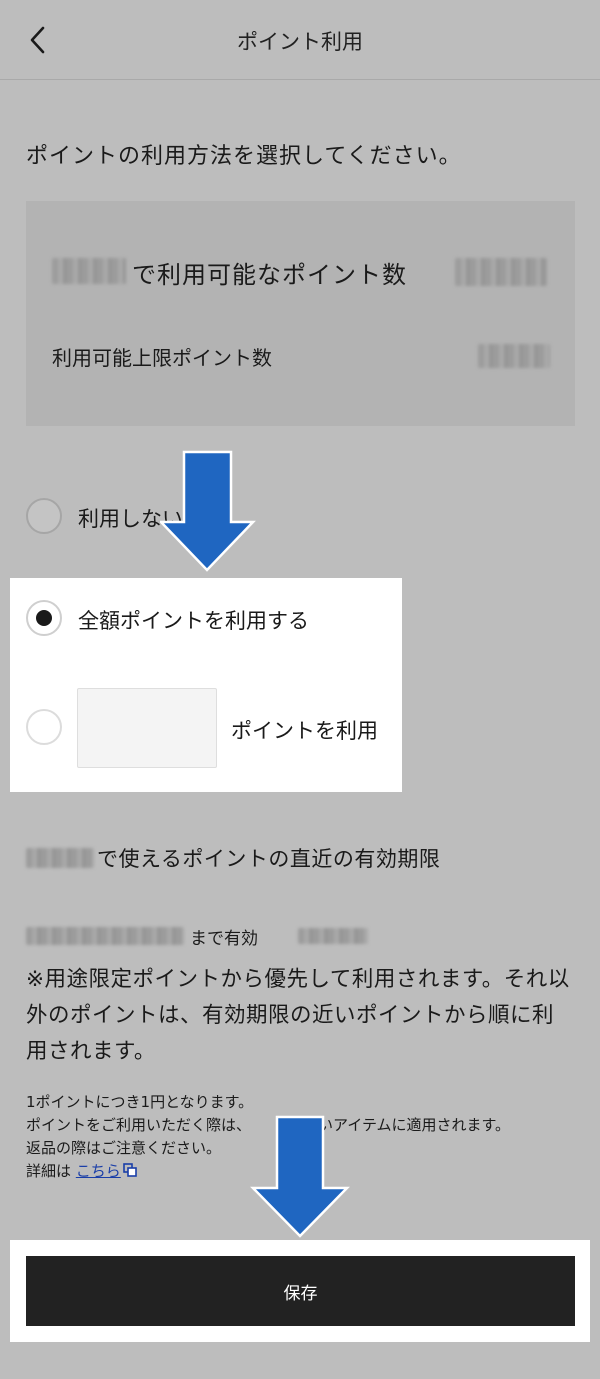  I want to click on radio-use-points, so click(44, 727).